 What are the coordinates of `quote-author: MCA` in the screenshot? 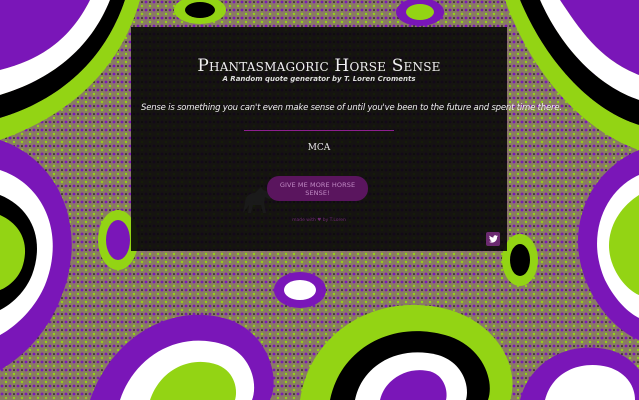 It's located at (319, 148).